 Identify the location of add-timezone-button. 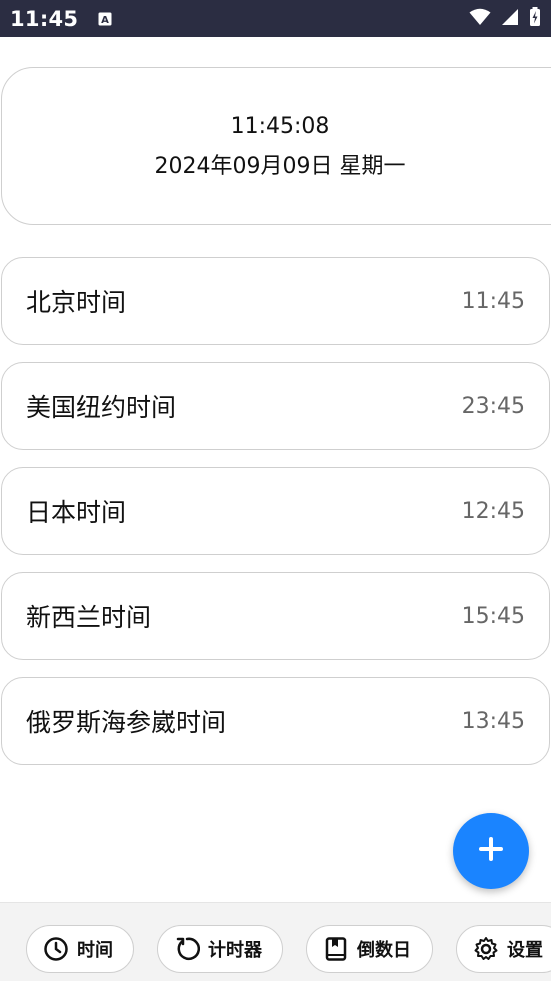
(491, 851).